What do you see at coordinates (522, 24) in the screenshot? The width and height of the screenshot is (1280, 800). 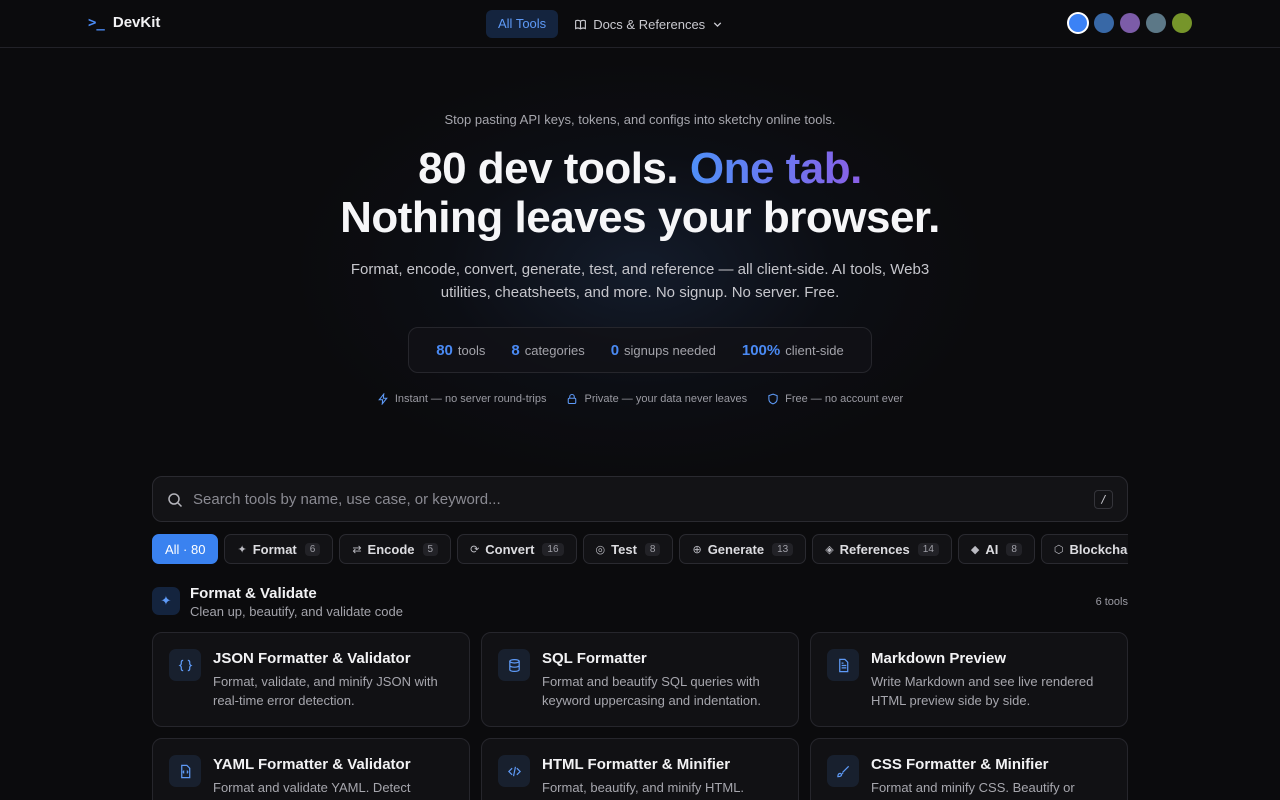 I see `nav-all-tools: All Tools` at bounding box center [522, 24].